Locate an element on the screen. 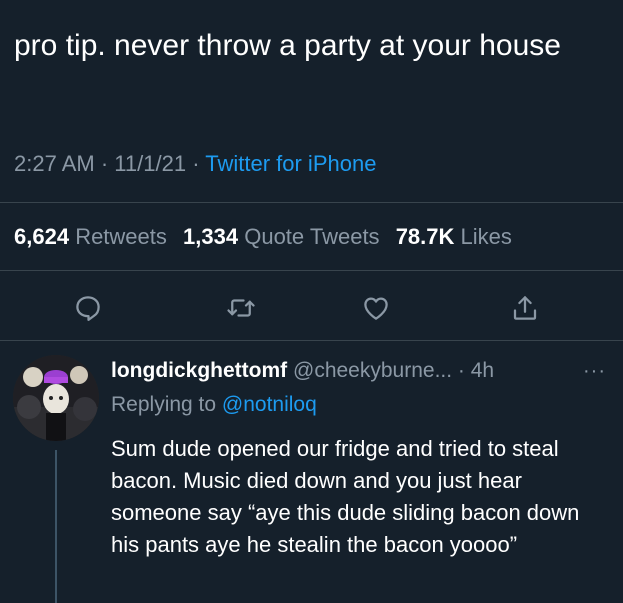  like-icon is located at coordinates (376, 308).